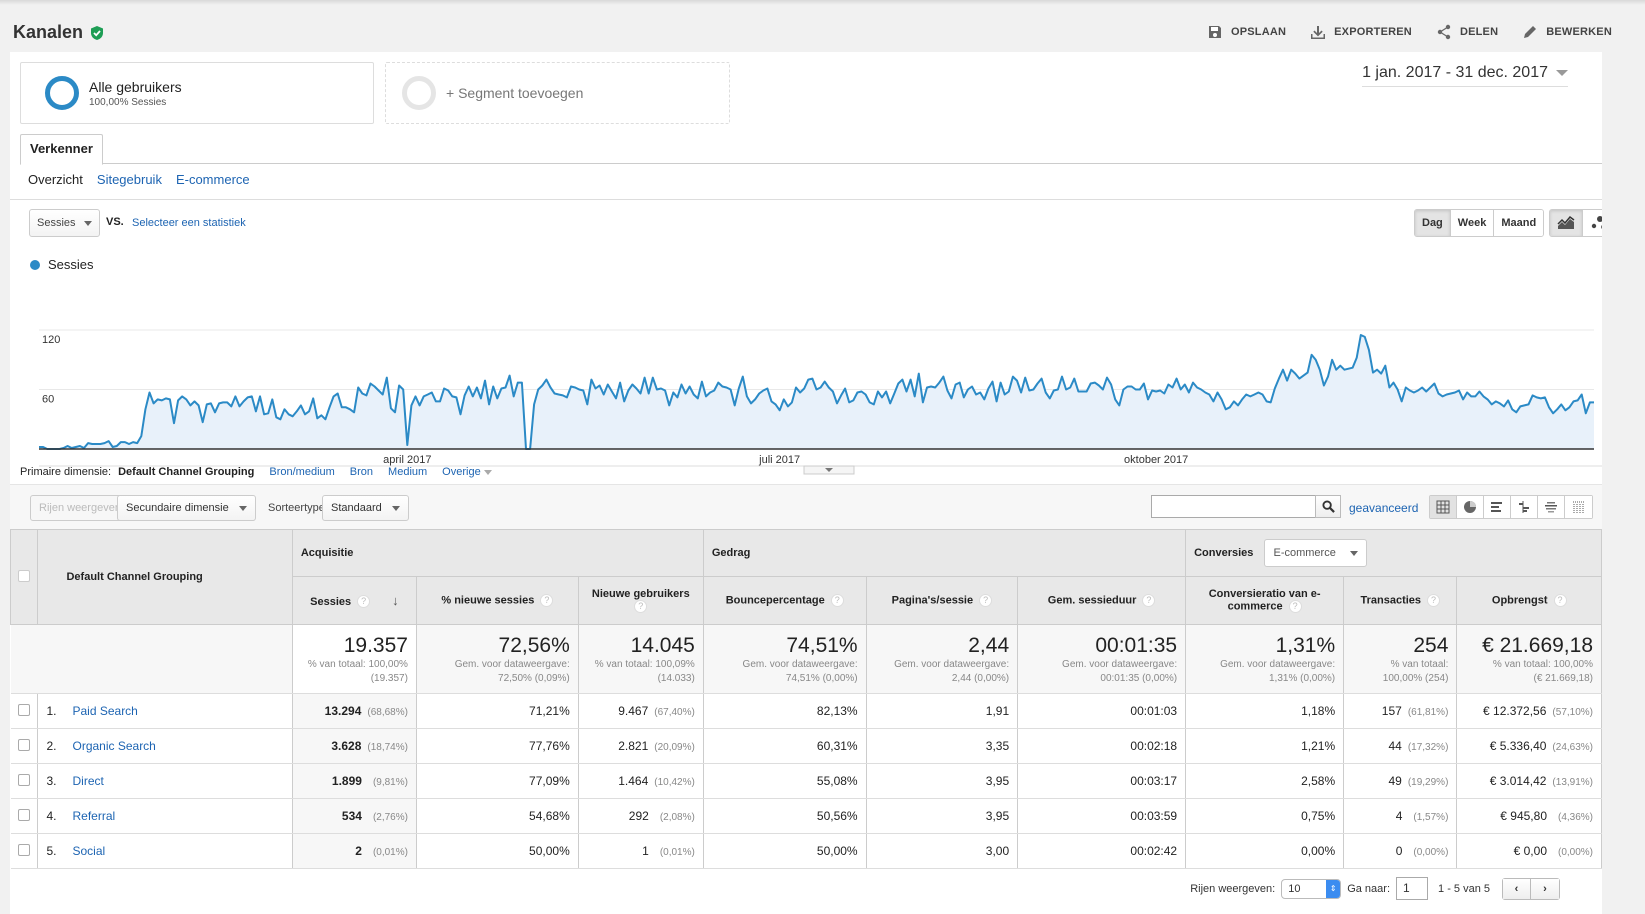  What do you see at coordinates (354, 816) in the screenshot?
I see `sessions-cell: 534 (2,76%)` at bounding box center [354, 816].